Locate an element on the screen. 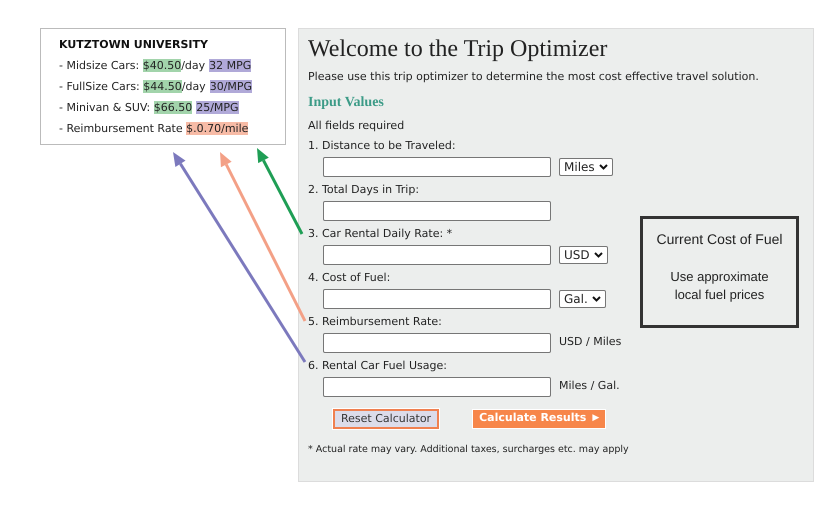 This screenshot has width=839, height=507. play-icon: ▶ is located at coordinates (596, 419).